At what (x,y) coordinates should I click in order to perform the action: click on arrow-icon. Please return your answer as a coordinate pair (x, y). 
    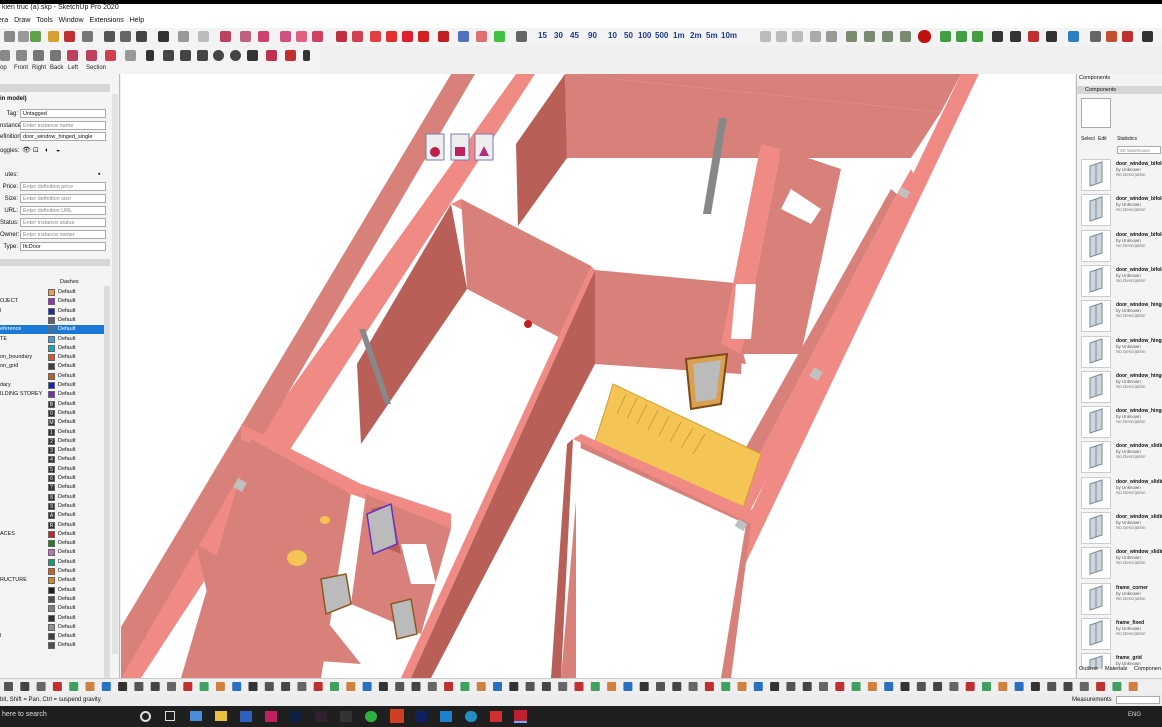
    Looking at the image, I should click on (1015, 36).